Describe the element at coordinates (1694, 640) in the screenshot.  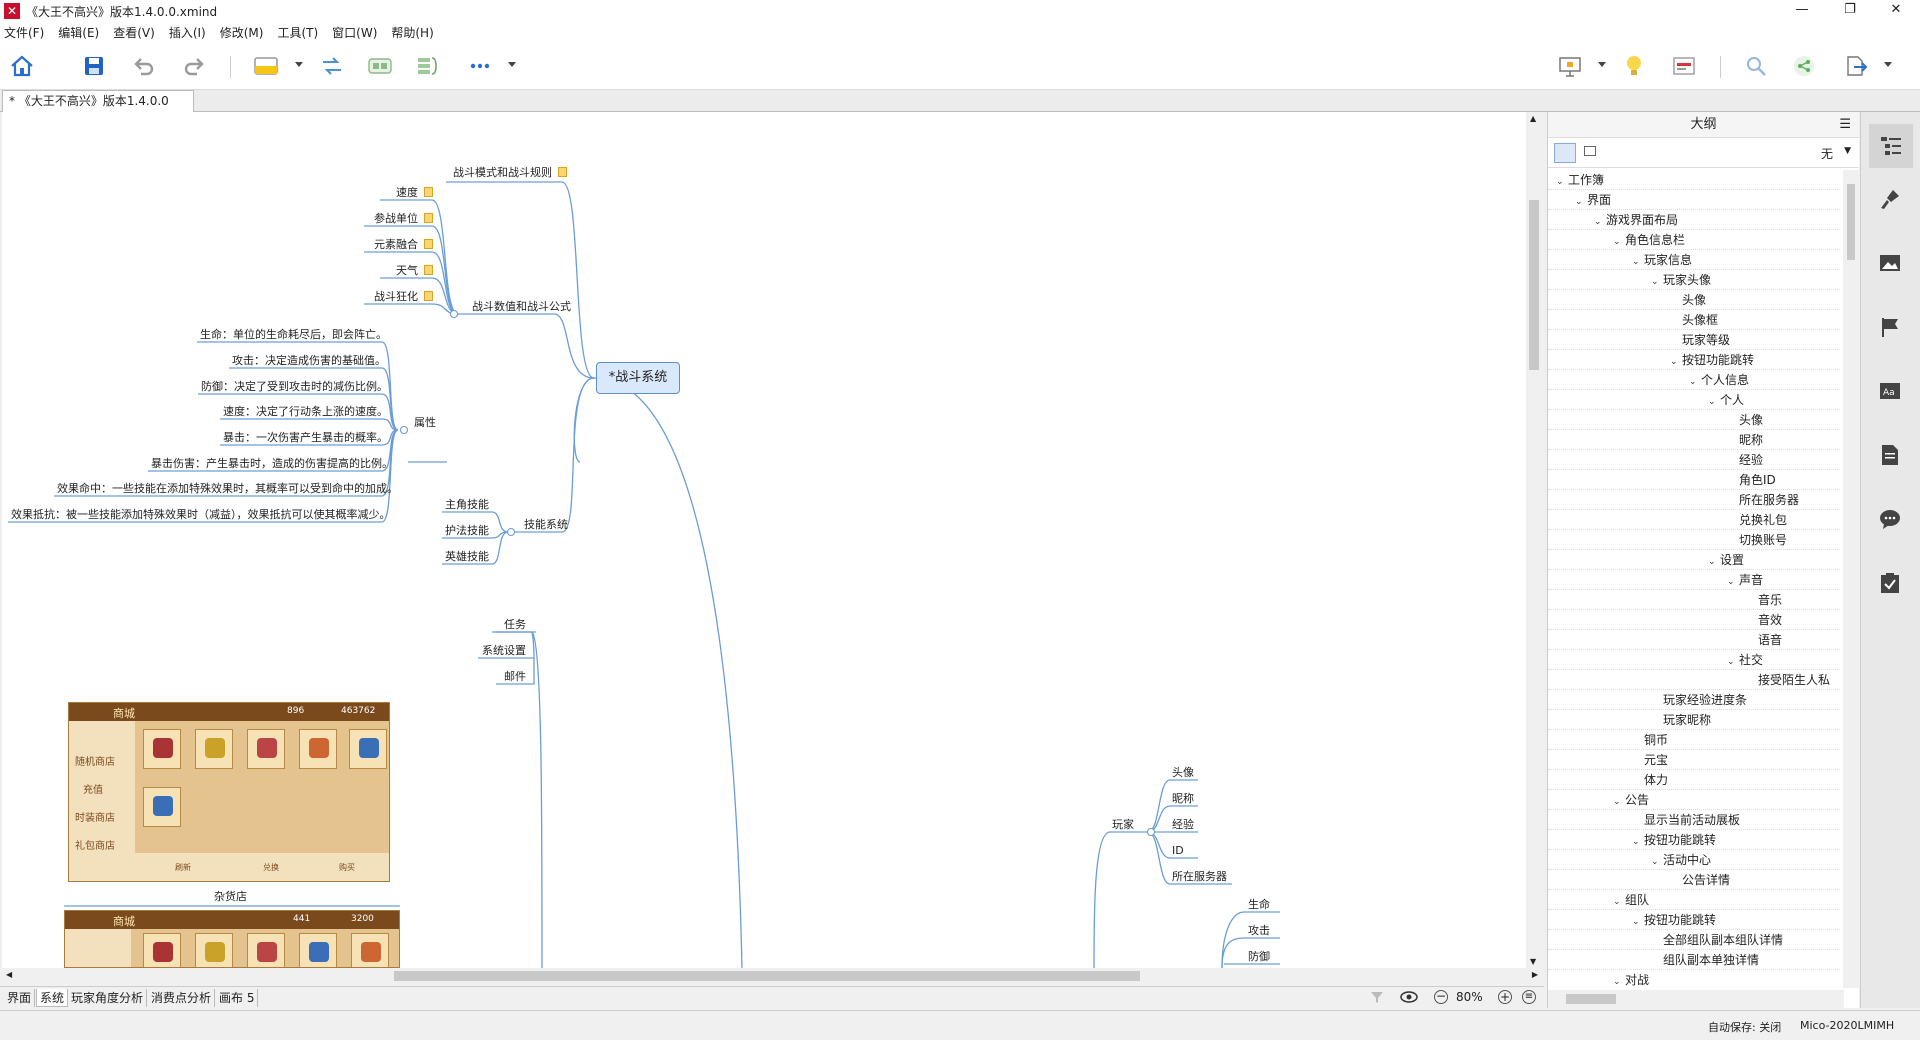
I see `outline-row: 语音` at that location.